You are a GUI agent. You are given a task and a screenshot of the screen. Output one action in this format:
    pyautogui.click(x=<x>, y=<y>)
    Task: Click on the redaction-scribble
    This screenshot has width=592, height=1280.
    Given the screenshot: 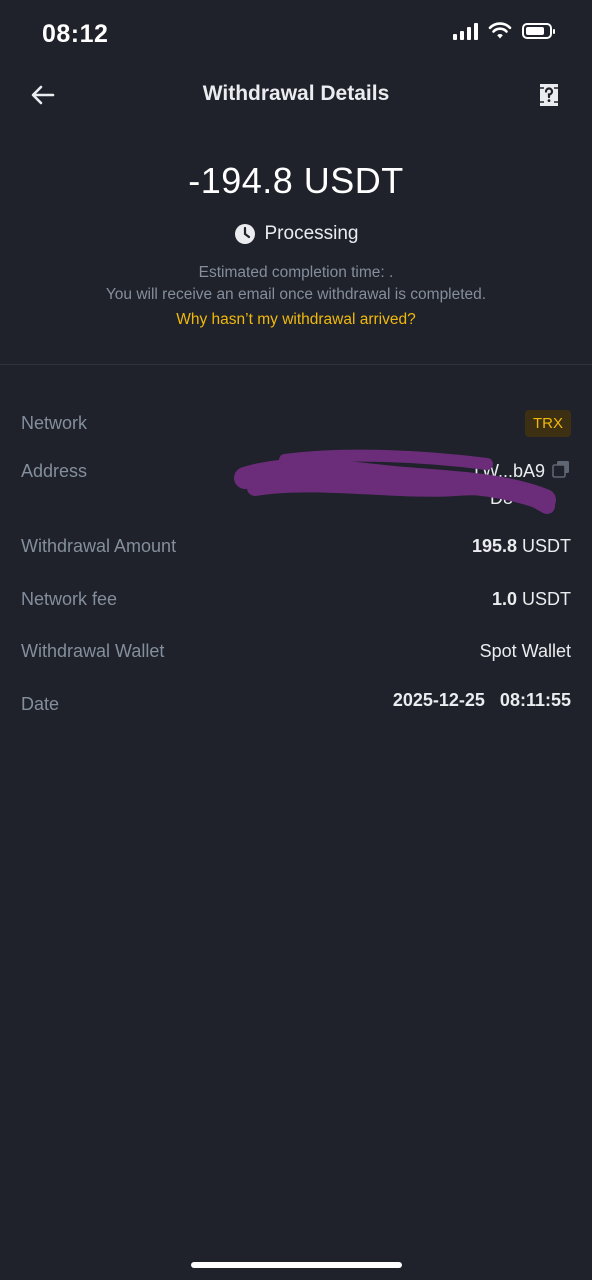 What is the action you would take?
    pyautogui.click(x=395, y=481)
    